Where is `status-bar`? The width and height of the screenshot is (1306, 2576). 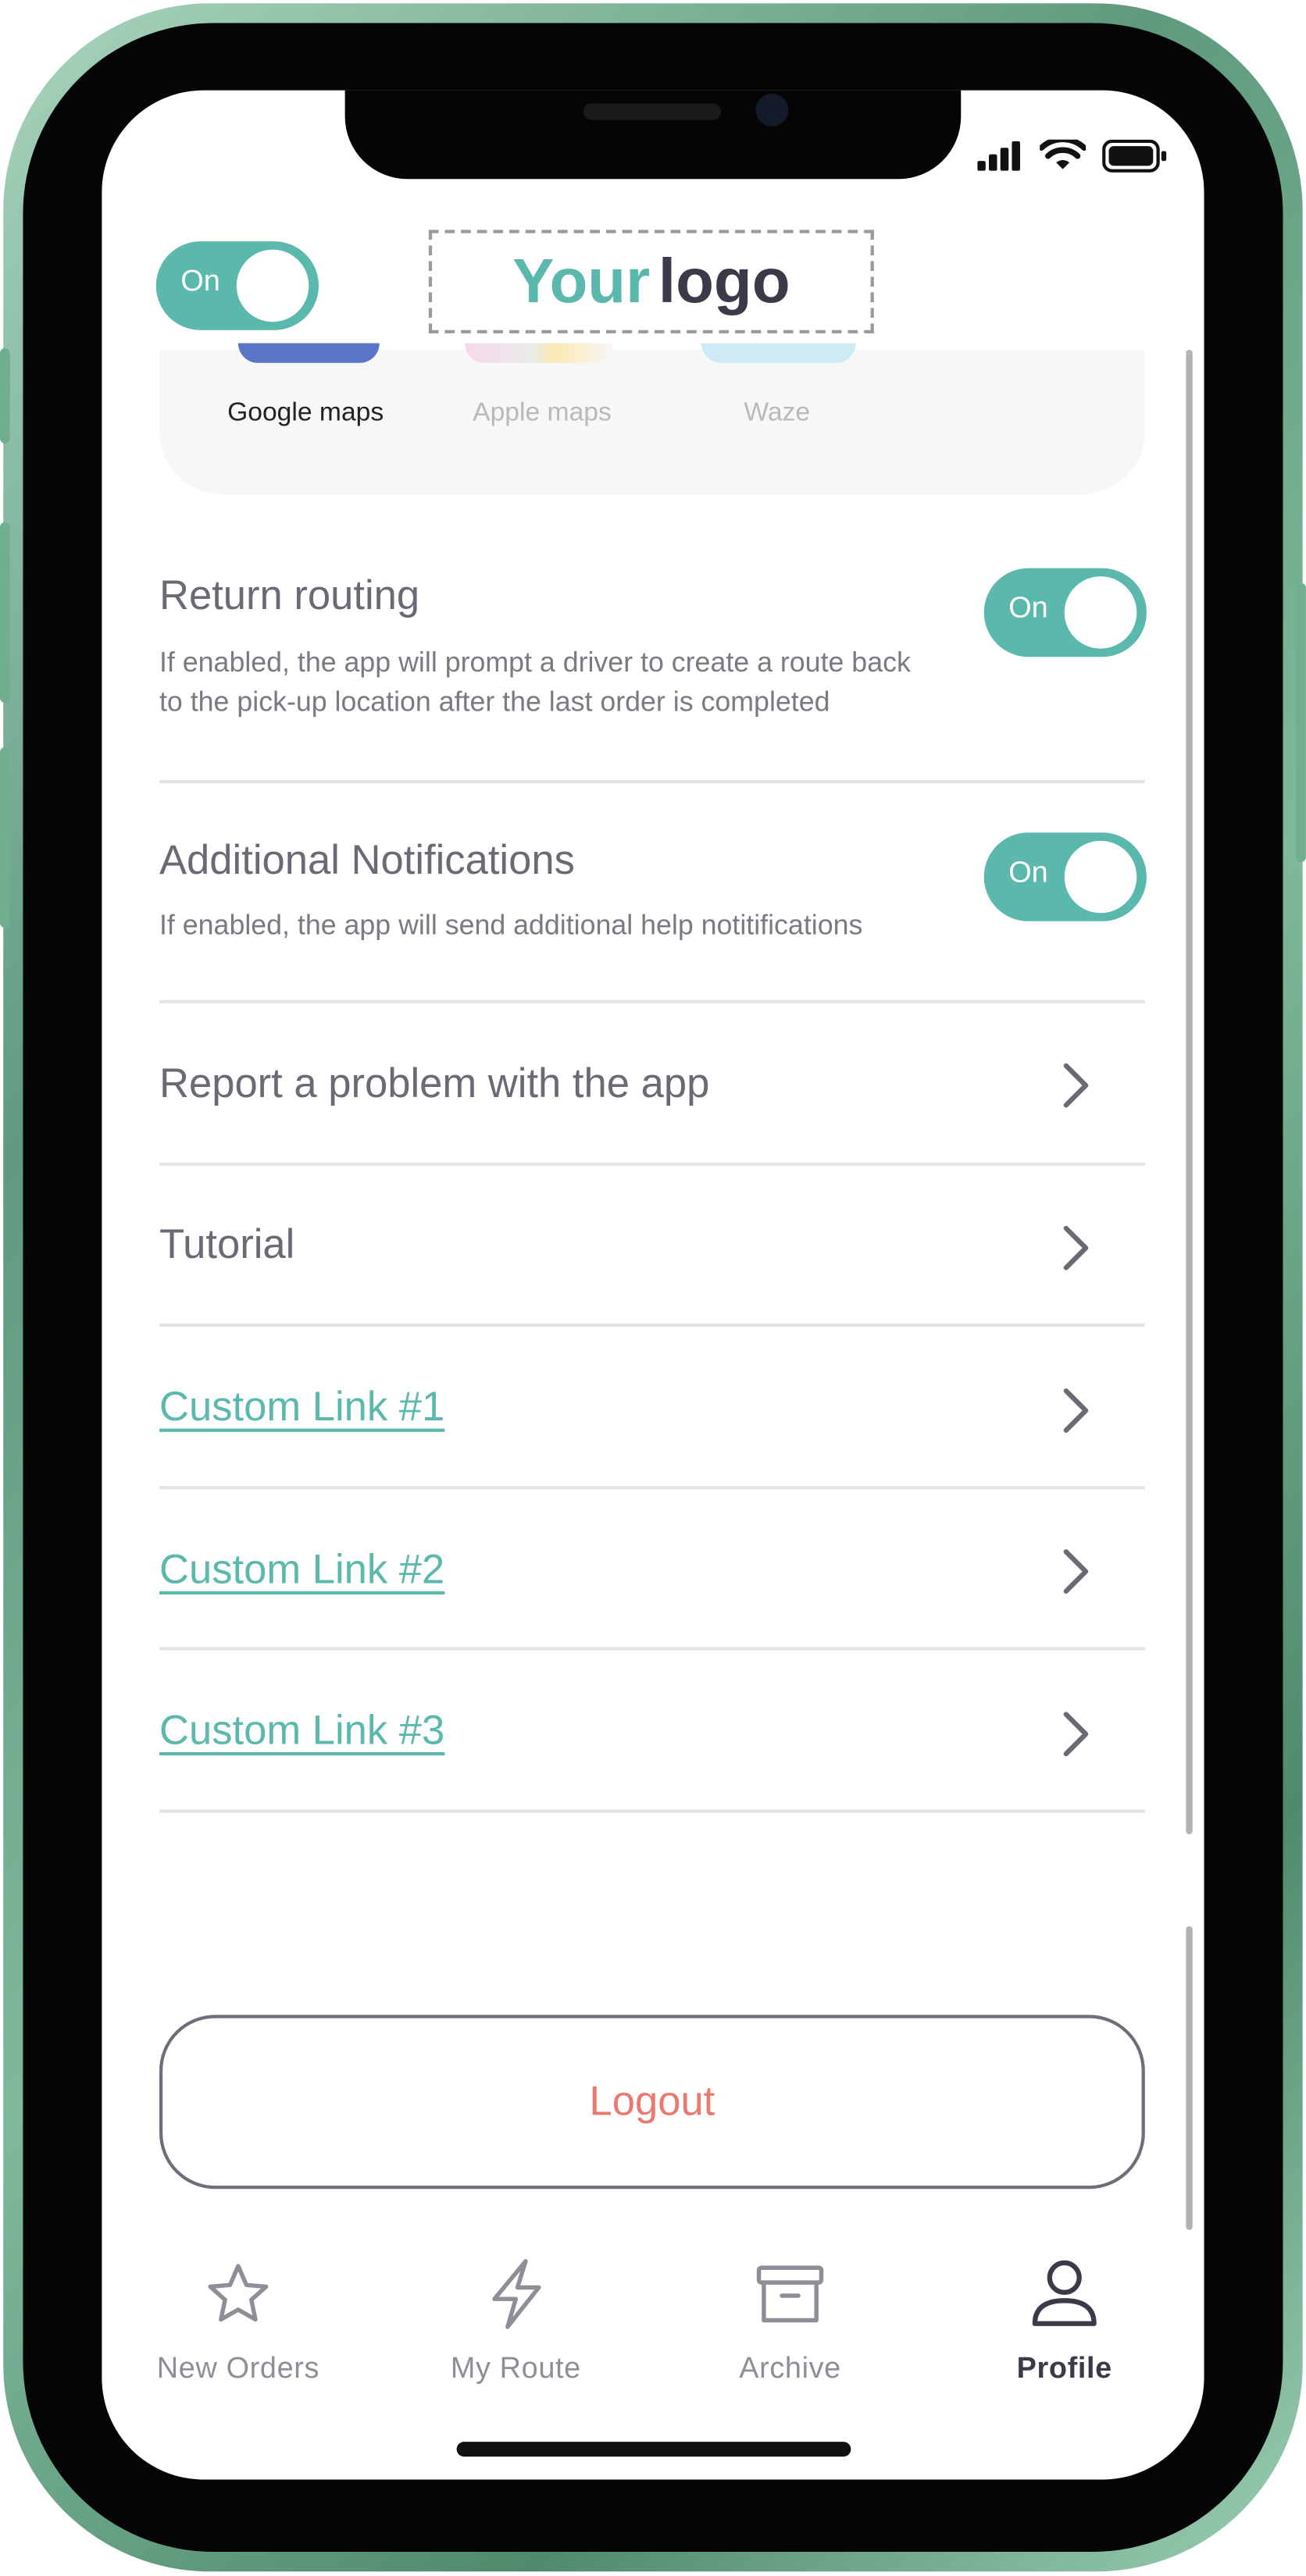 status-bar is located at coordinates (1072, 156).